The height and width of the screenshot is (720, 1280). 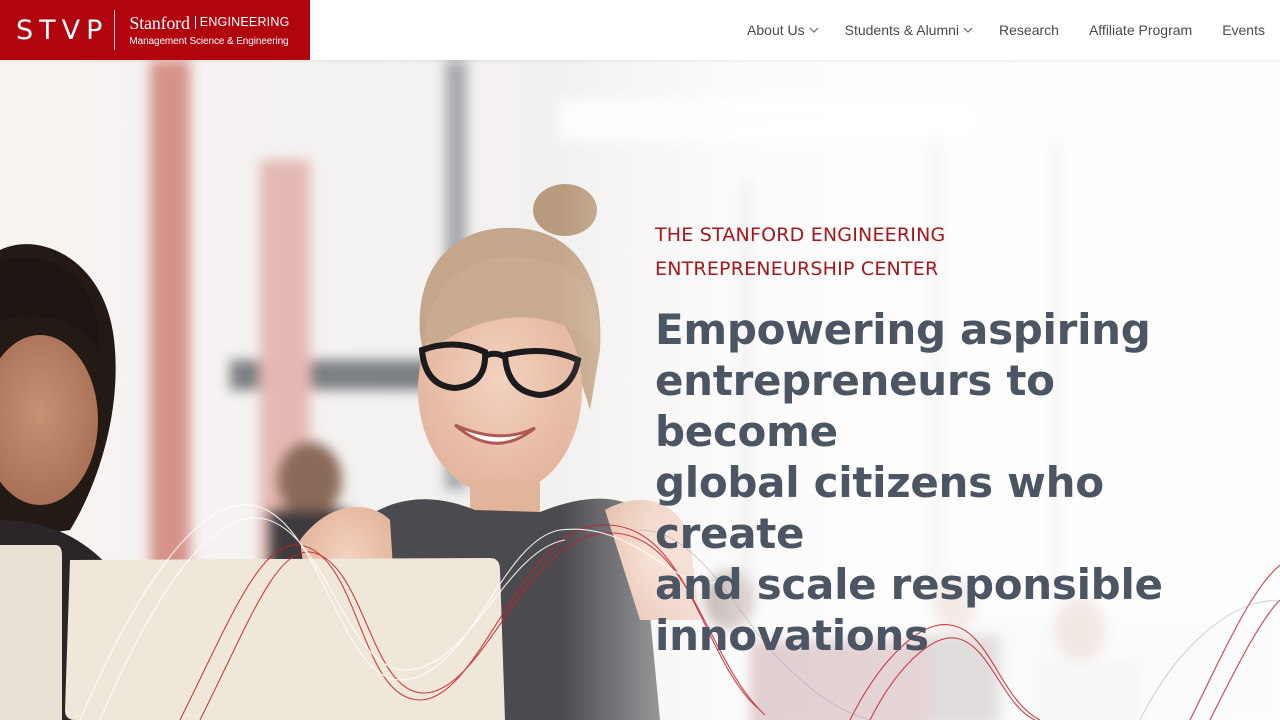 What do you see at coordinates (902, 30) in the screenshot?
I see `nav-item-label: Students & Alumni` at bounding box center [902, 30].